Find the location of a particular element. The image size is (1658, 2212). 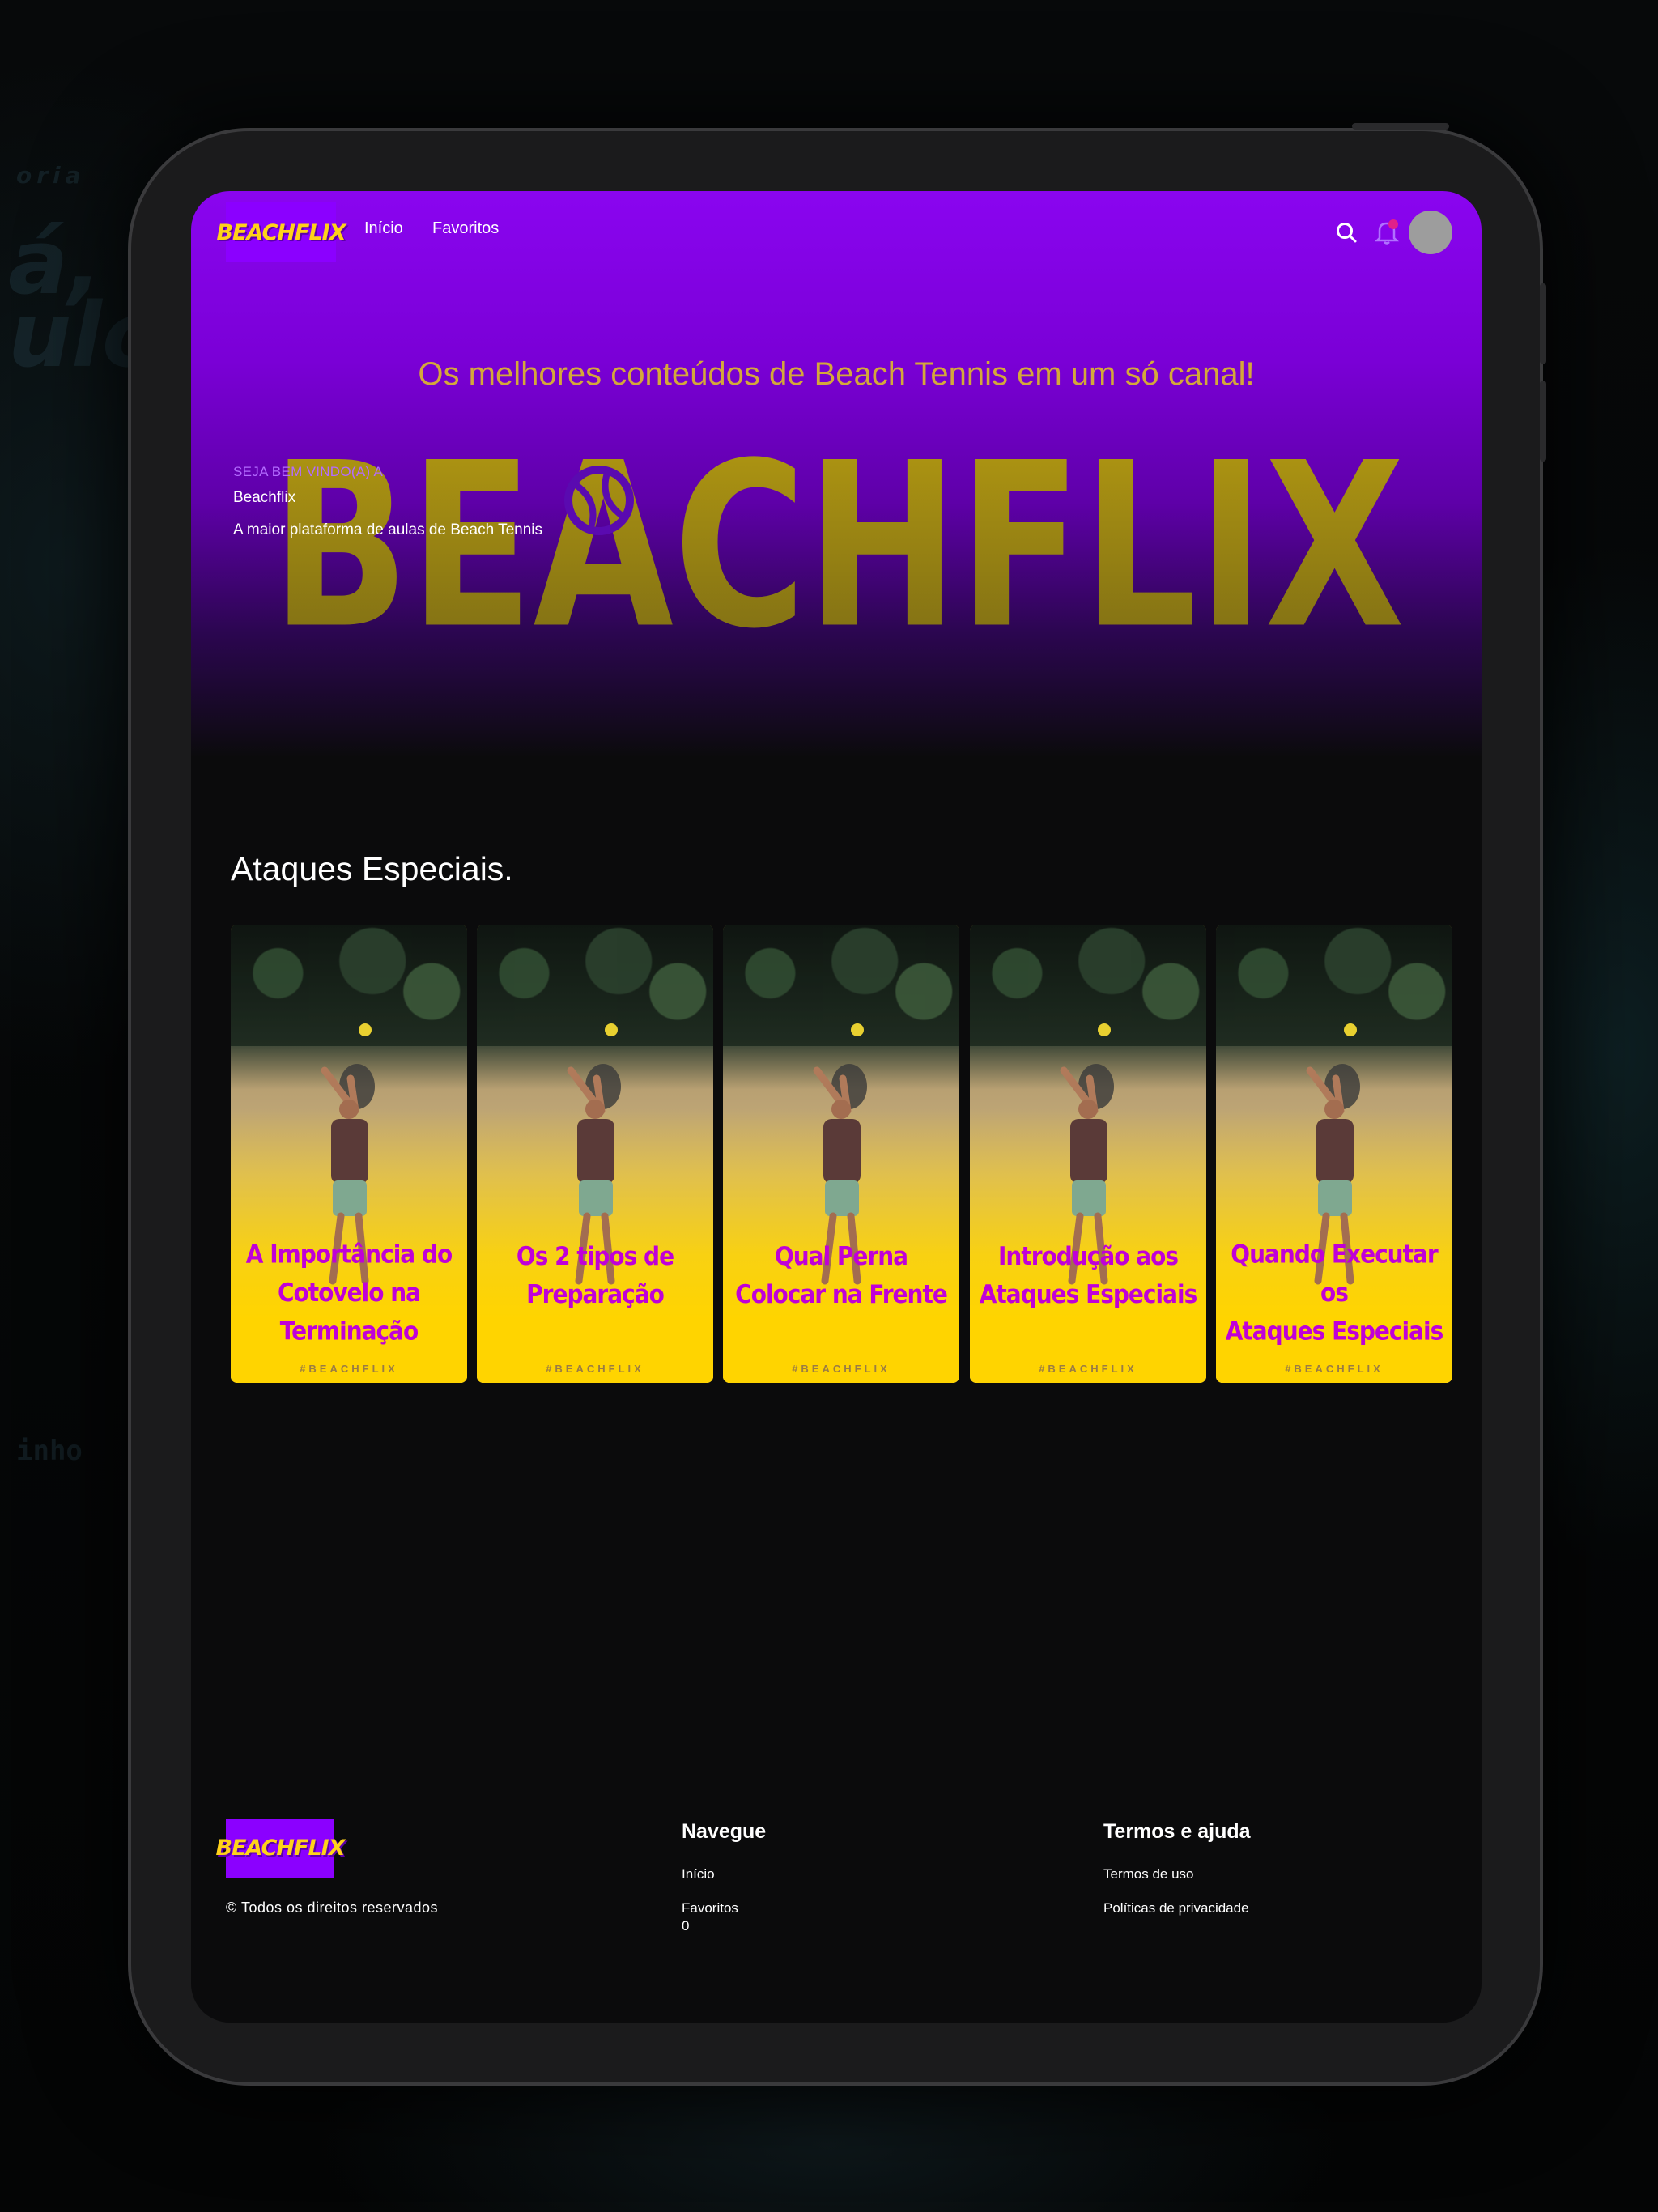

card-title: Qual Perna Colocar na Frente is located at coordinates (841, 1276).